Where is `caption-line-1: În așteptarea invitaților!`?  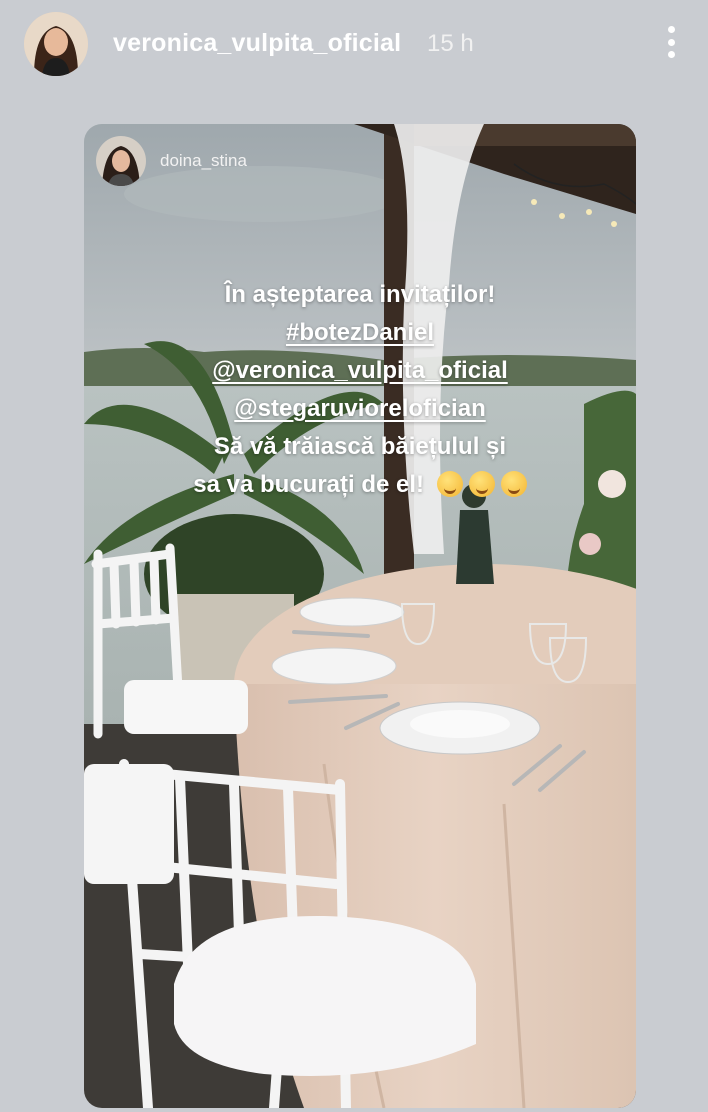 caption-line-1: În așteptarea invitaților! is located at coordinates (360, 294).